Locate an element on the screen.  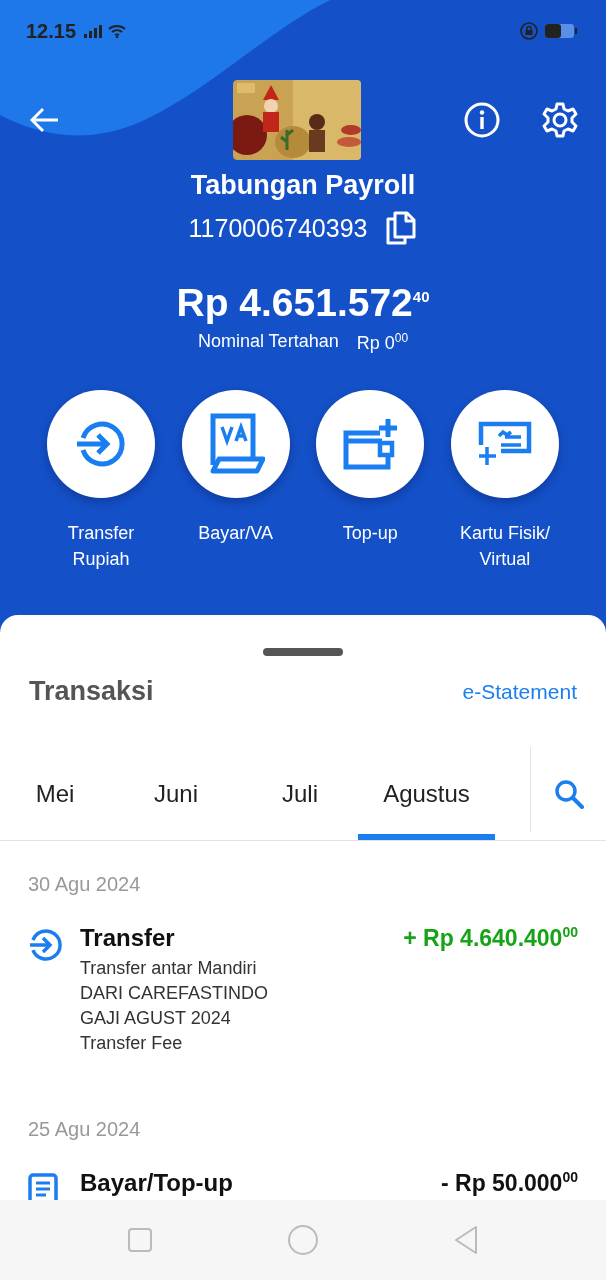
balance-amount: Rp 4.651.572$^{40}$ is located at coordinates (303, 303).